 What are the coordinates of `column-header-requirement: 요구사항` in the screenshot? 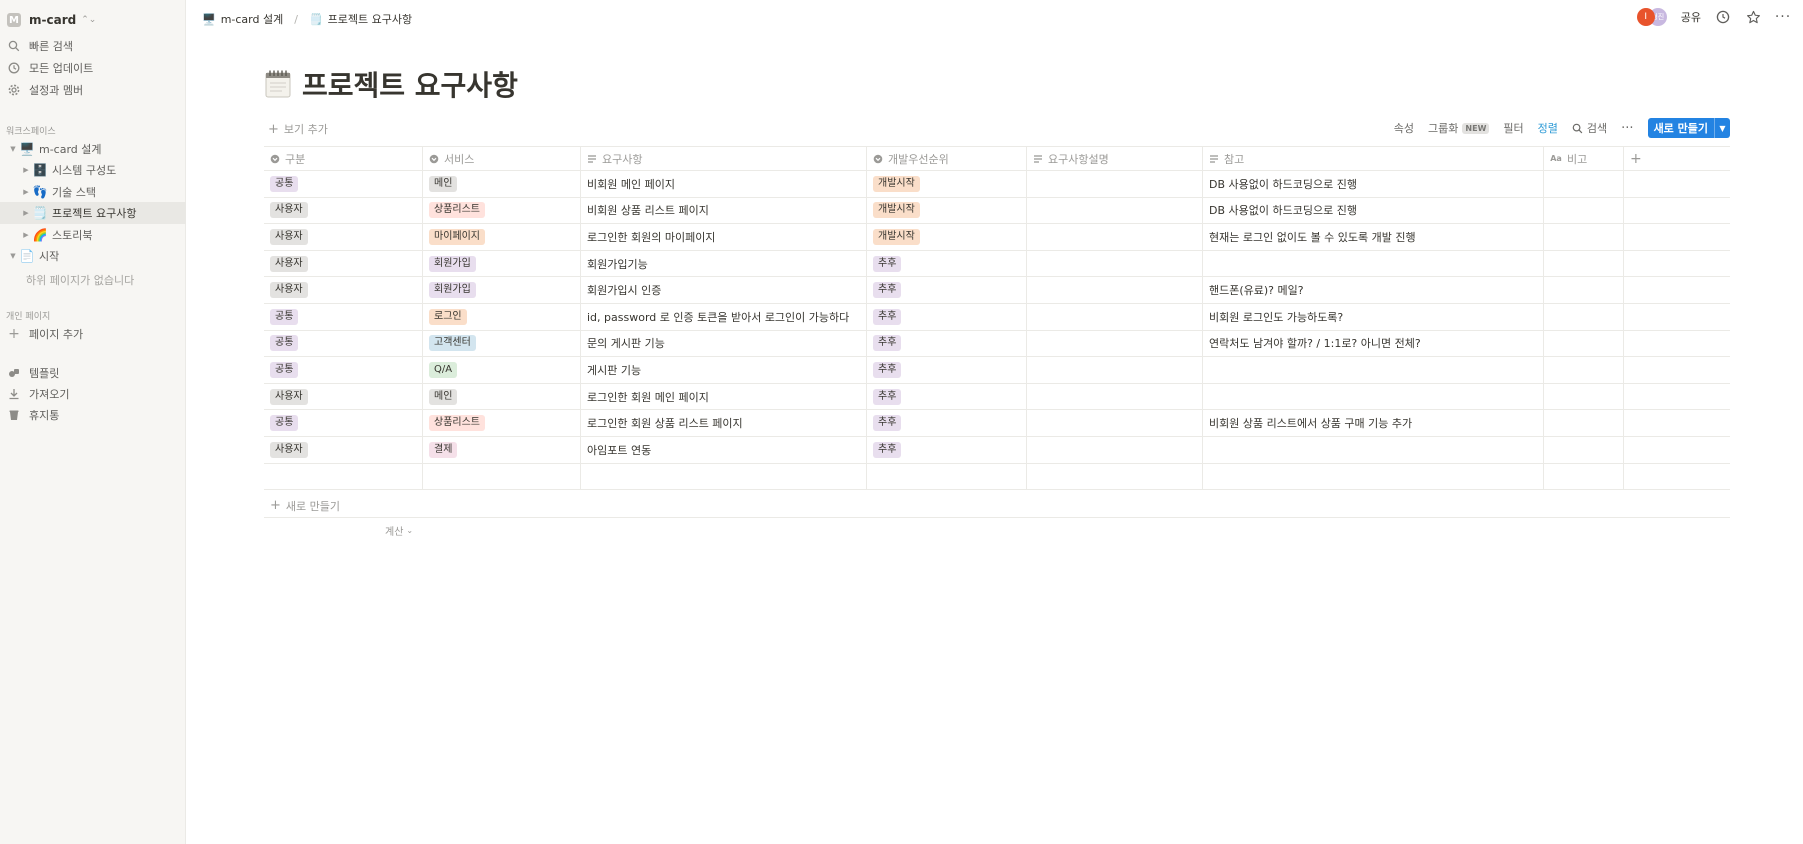 It's located at (724, 158).